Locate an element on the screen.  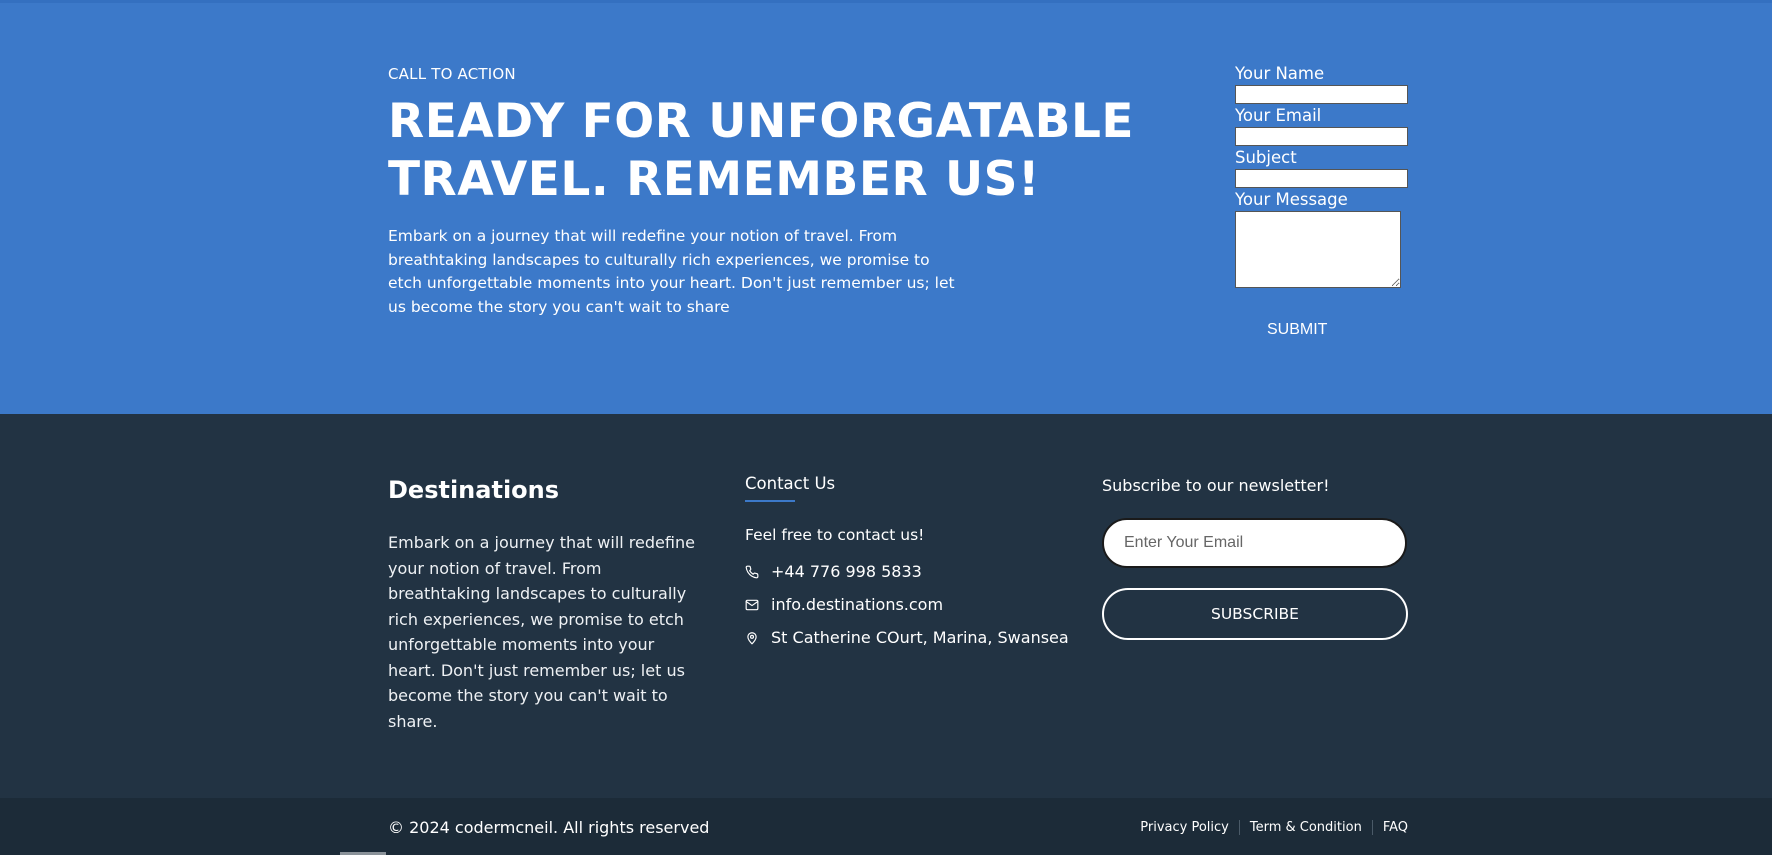
contact-phone: +44 776 998 5833 is located at coordinates (833, 571).